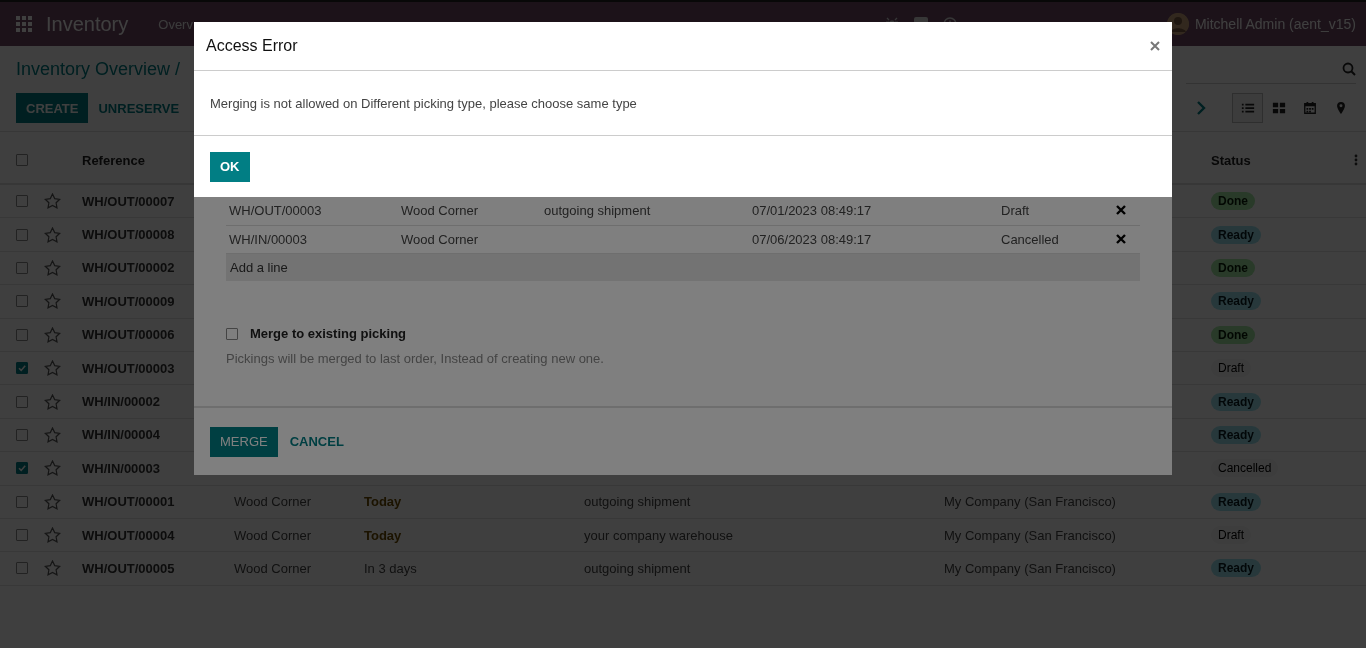 This screenshot has height=648, width=1366. Describe the element at coordinates (415, 358) in the screenshot. I see `help-text: Pickings will be merged to last order, Instead of creating new one.` at that location.